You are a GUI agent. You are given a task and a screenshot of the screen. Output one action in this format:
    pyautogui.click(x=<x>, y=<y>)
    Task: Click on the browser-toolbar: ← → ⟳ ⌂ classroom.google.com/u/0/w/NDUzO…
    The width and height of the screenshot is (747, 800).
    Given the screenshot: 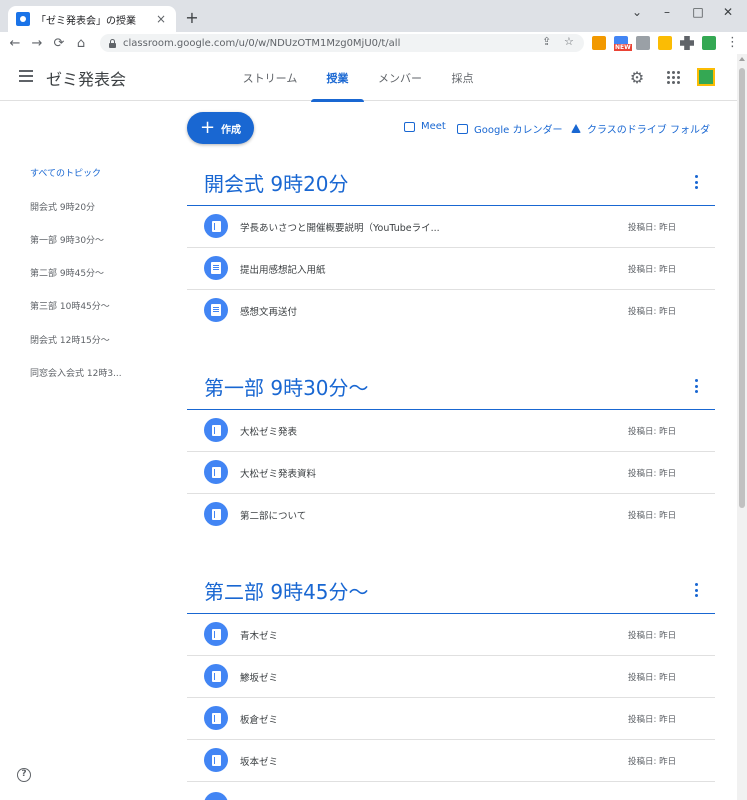 What is the action you would take?
    pyautogui.click(x=373, y=43)
    